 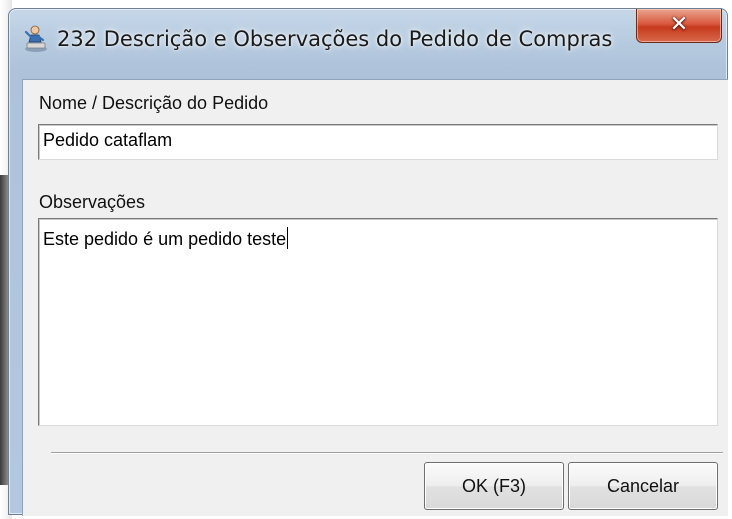 What do you see at coordinates (494, 486) in the screenshot?
I see `ok-button: OK (F3)` at bounding box center [494, 486].